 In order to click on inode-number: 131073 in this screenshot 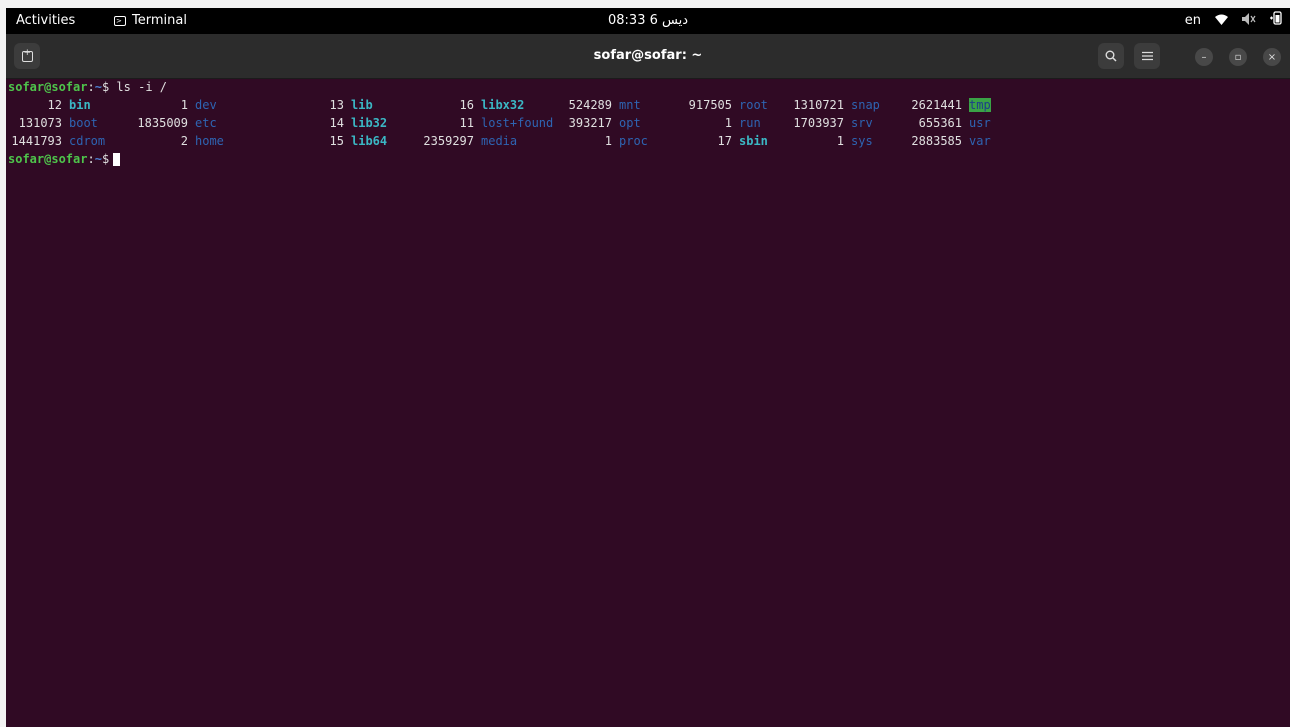, I will do `click(40, 123)`.